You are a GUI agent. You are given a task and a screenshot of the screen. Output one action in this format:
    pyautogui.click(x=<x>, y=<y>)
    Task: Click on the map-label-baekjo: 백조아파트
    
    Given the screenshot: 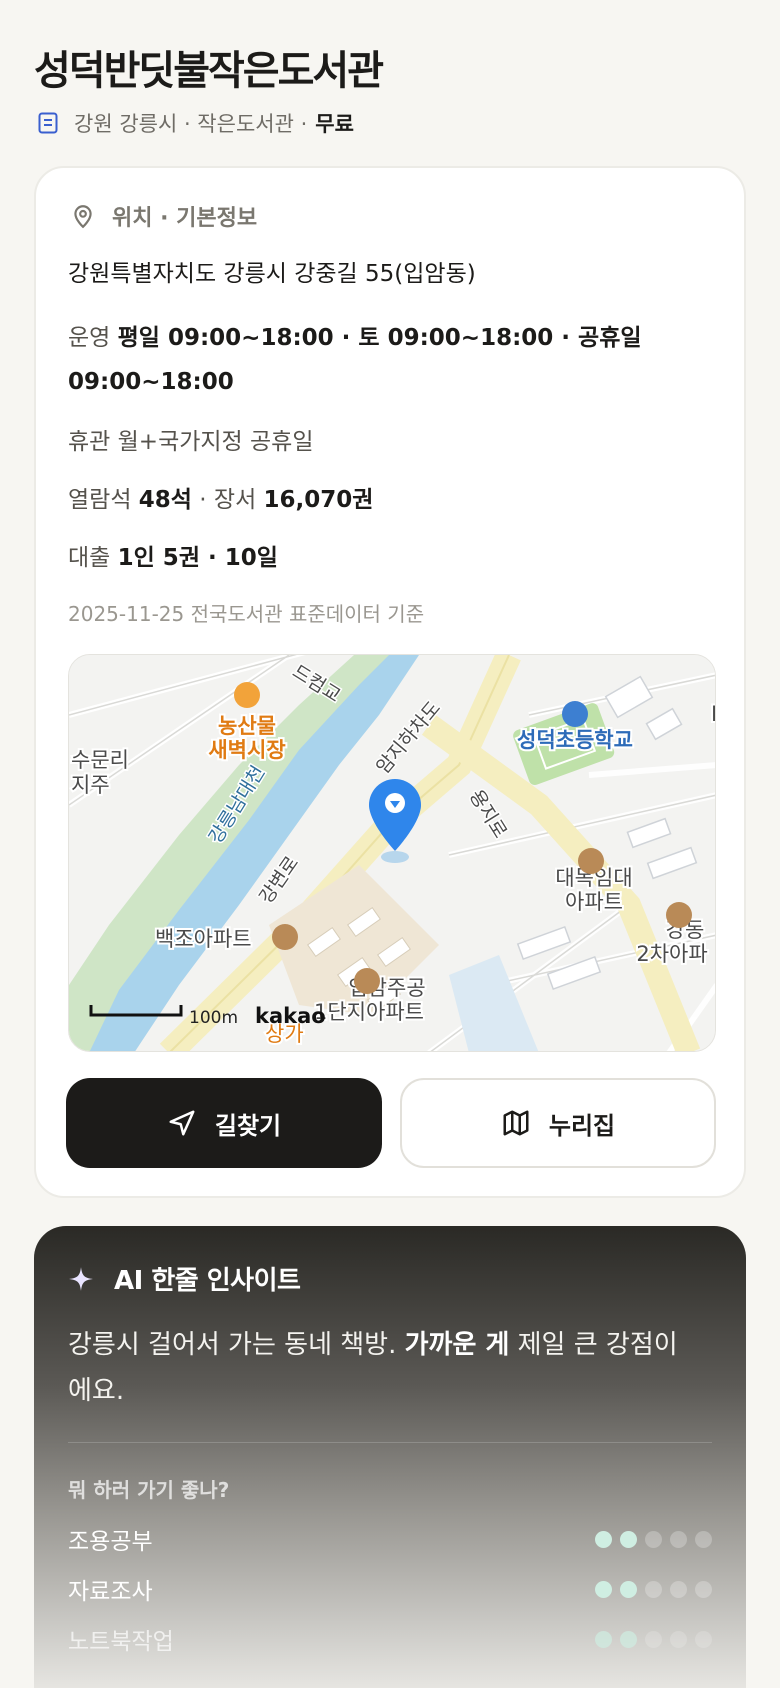 What is the action you would take?
    pyautogui.click(x=203, y=939)
    